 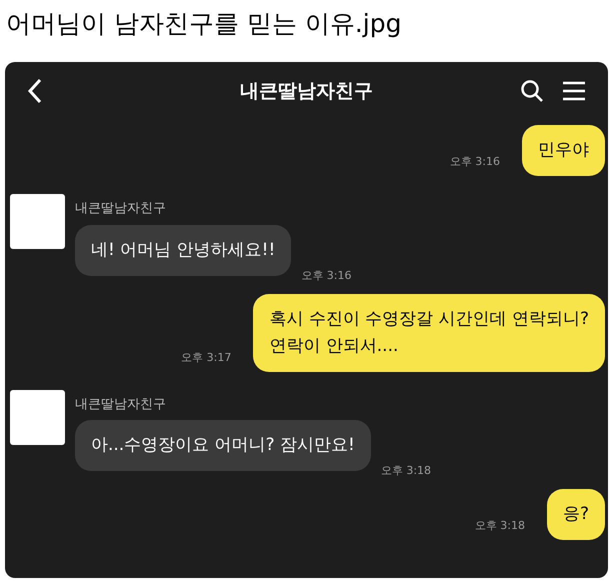 What do you see at coordinates (183, 250) in the screenshot?
I see `message-text: 네! 어머님 안녕하세요!!` at bounding box center [183, 250].